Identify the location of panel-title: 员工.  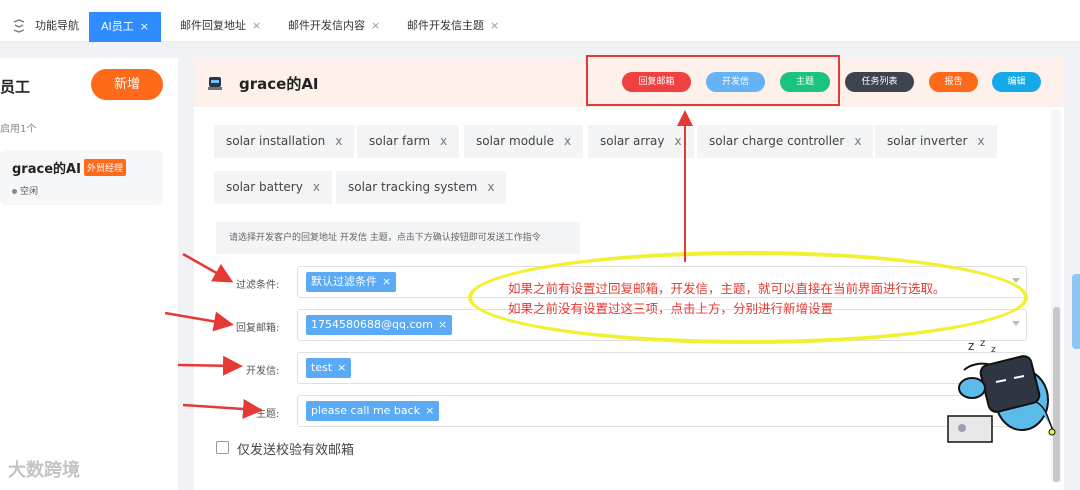
(15, 87).